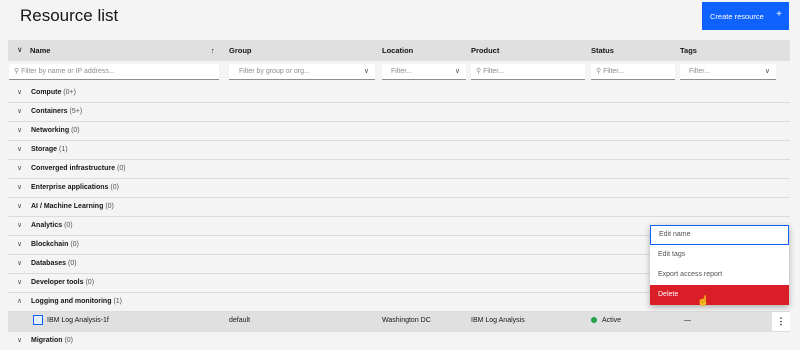 The image size is (800, 350). I want to click on menu-item-export-access-report: Export access report, so click(719, 275).